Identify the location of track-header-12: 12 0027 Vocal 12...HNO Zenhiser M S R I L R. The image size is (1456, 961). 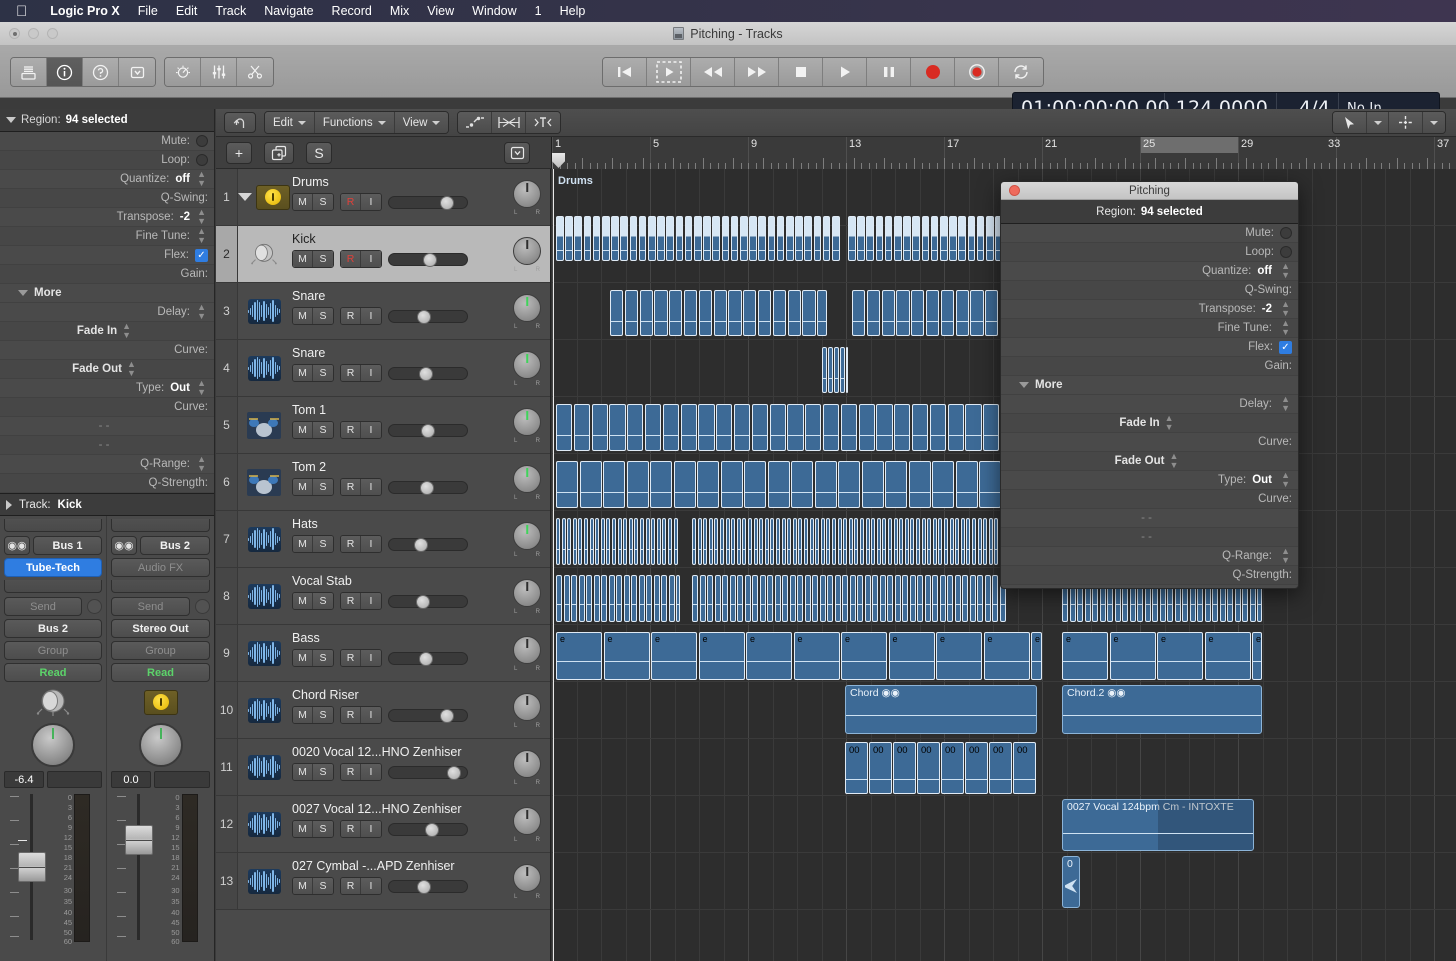
(383, 824).